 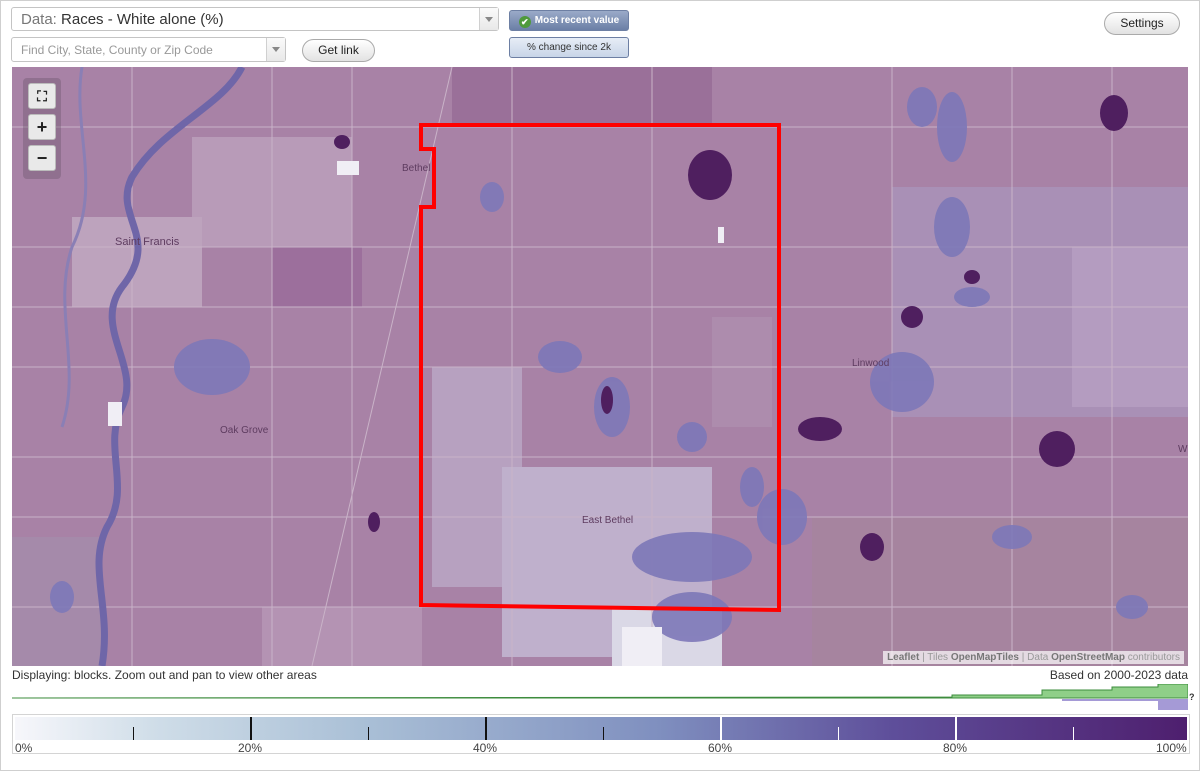 What do you see at coordinates (39, 19) in the screenshot?
I see `data-label: Data:` at bounding box center [39, 19].